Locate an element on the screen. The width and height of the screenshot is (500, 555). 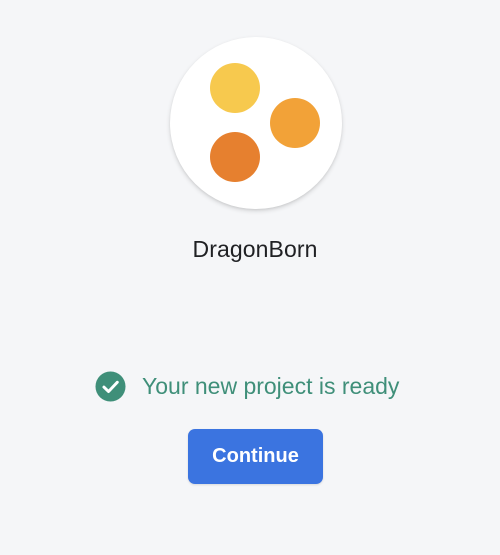
check-circle-bg is located at coordinates (110, 386).